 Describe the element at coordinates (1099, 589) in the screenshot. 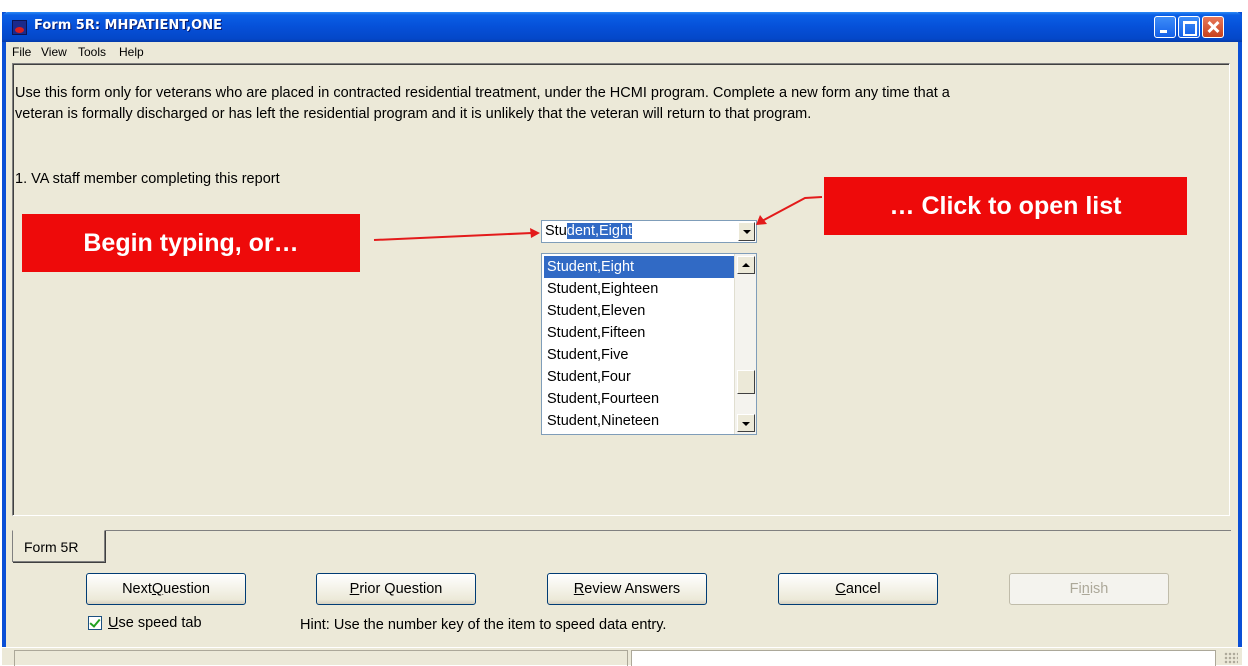

I see `btn-text: ish` at that location.